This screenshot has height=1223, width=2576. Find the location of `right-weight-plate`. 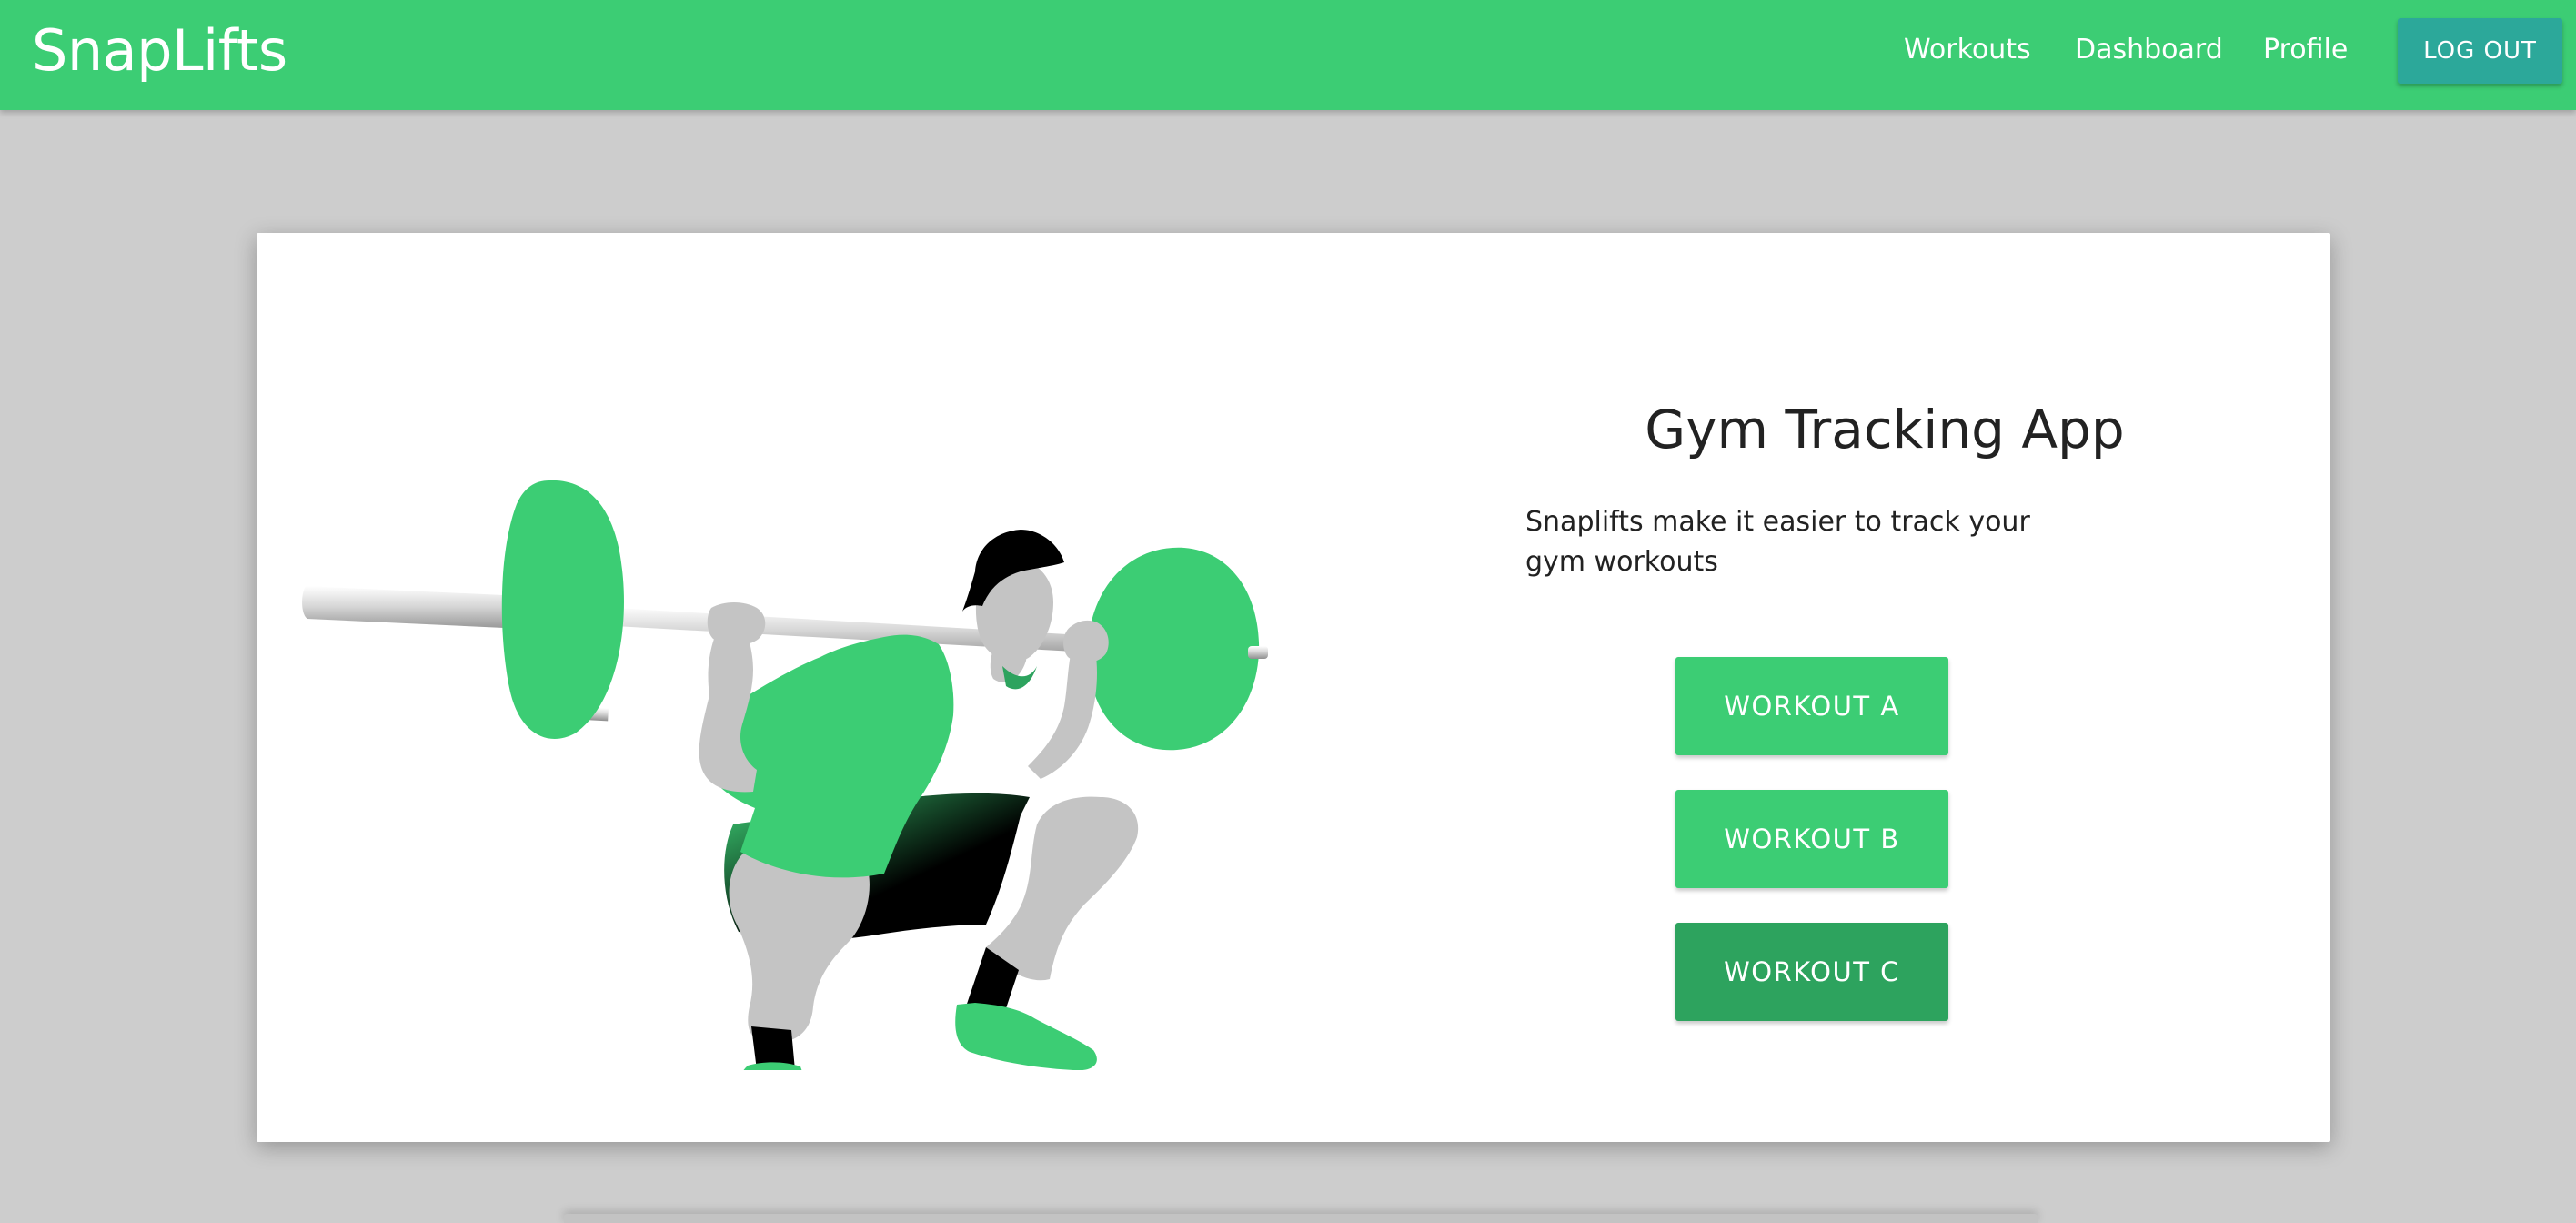

right-weight-plate is located at coordinates (1173, 649).